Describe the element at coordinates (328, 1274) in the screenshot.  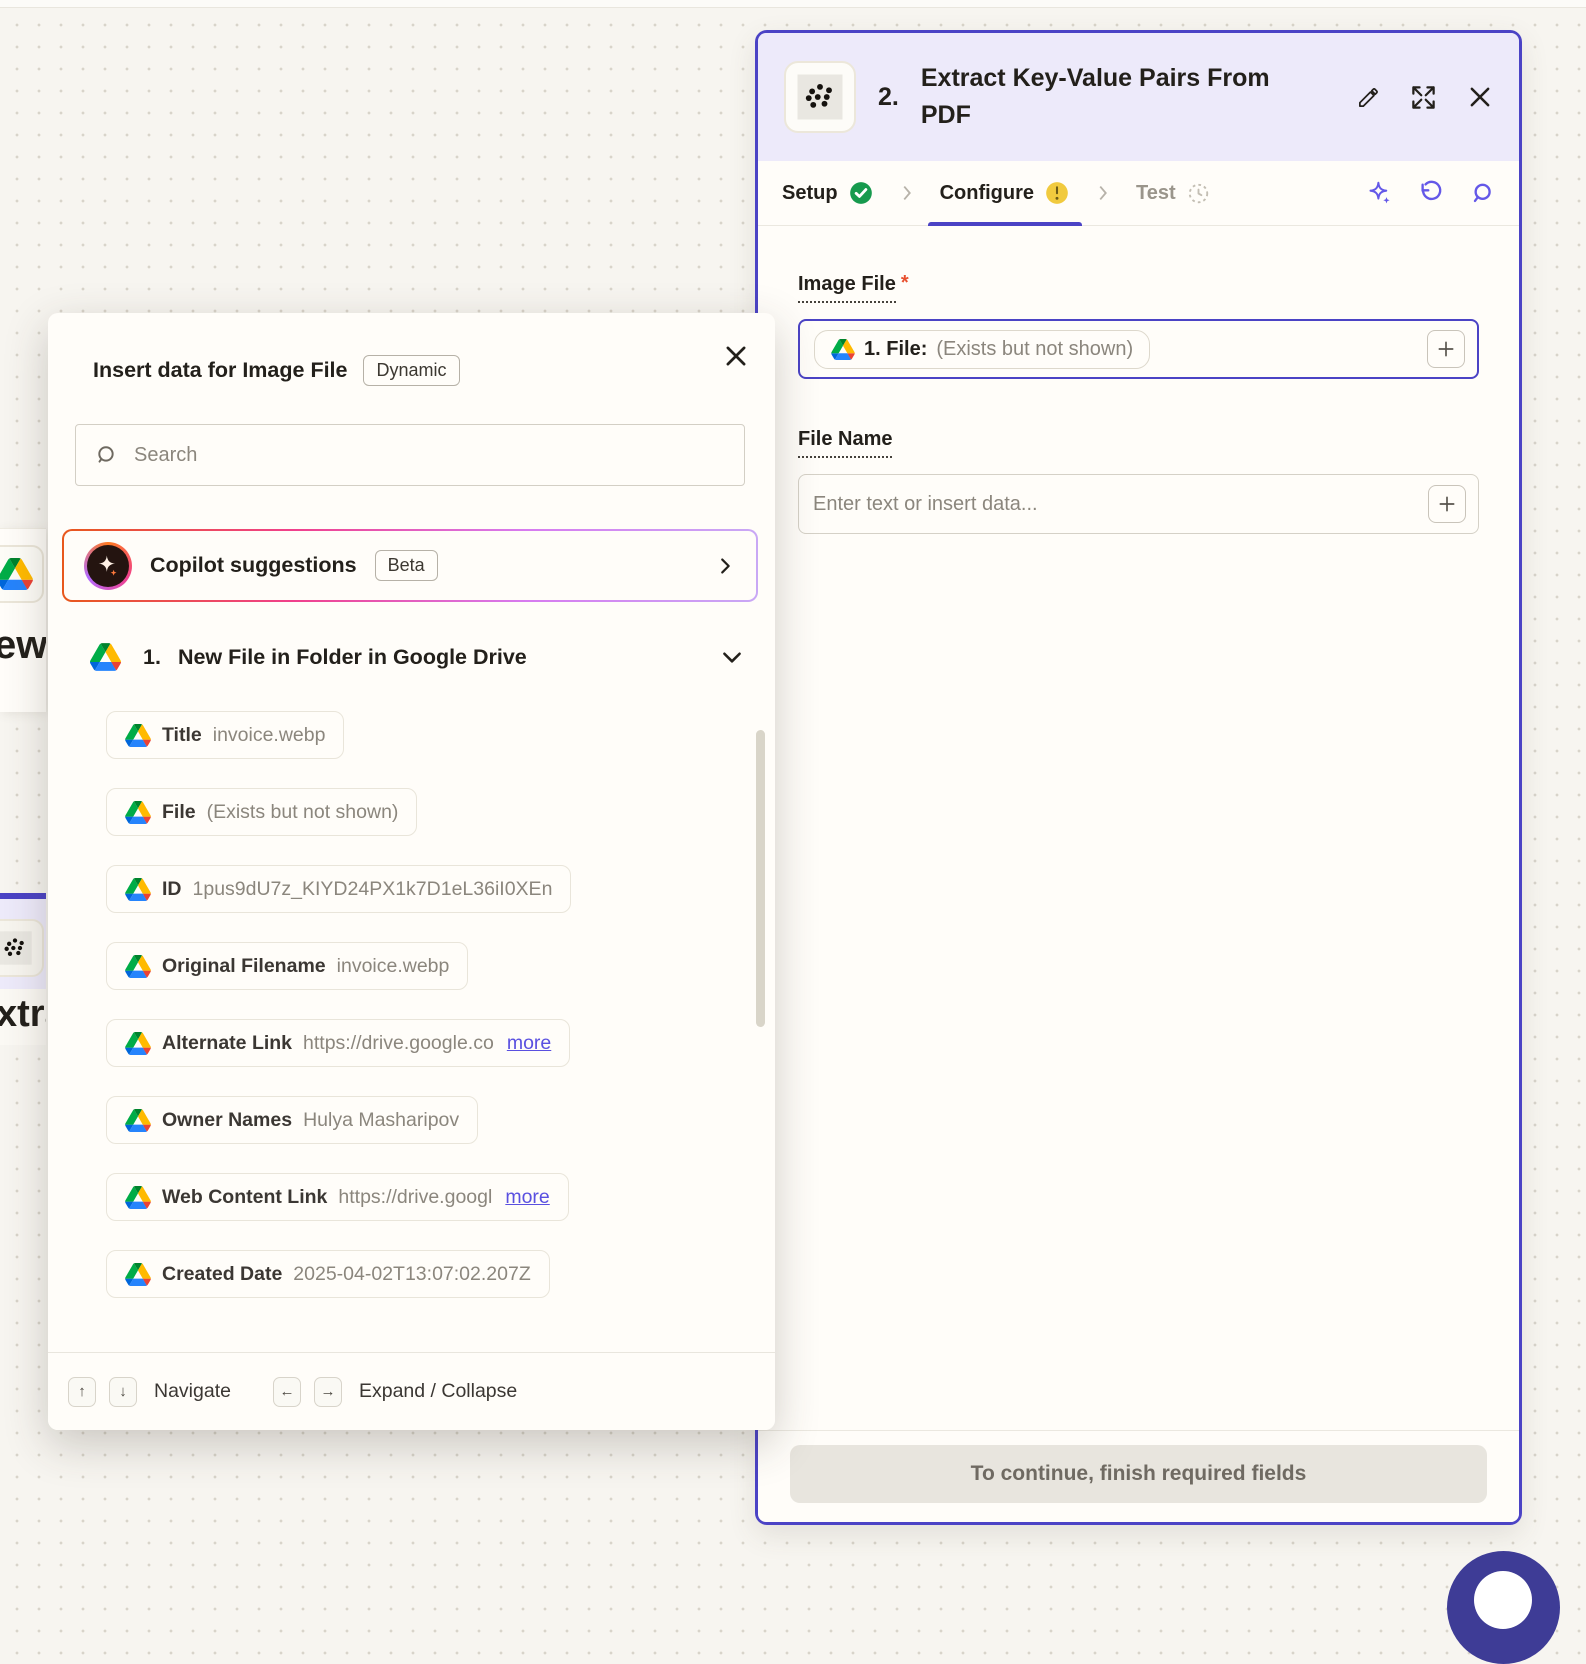
I see `field-chip-created-date: Created Date 2025-04-02T13:07:02.207Z` at that location.